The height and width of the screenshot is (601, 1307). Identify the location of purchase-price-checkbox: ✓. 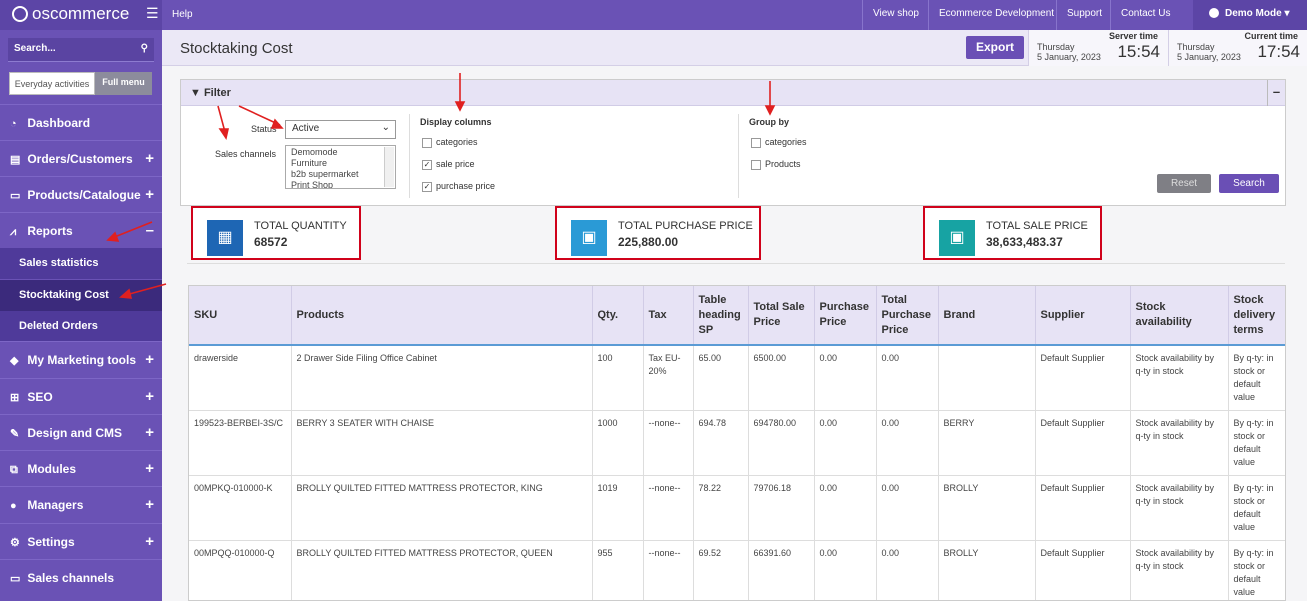
(427, 187).